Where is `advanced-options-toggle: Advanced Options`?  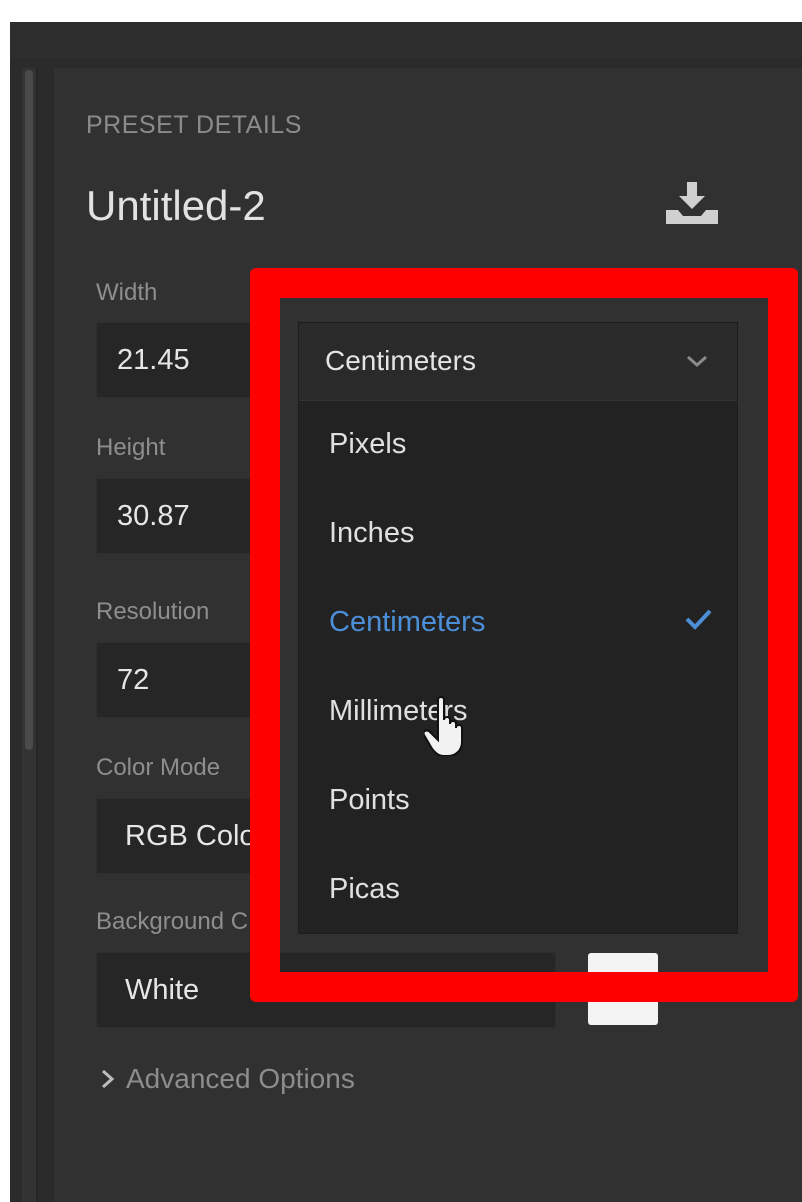
advanced-options-toggle: Advanced Options is located at coordinates (227, 1079).